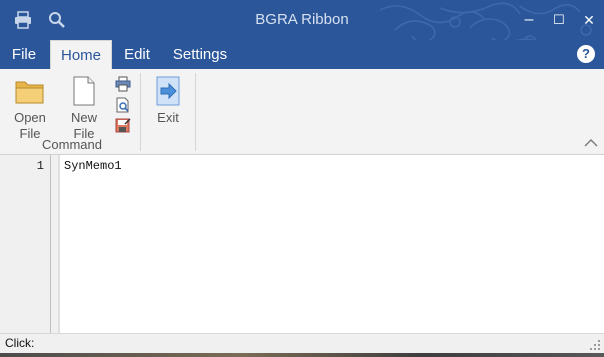 The width and height of the screenshot is (604, 357). What do you see at coordinates (30, 117) in the screenshot?
I see `open-file-label-1: Open` at bounding box center [30, 117].